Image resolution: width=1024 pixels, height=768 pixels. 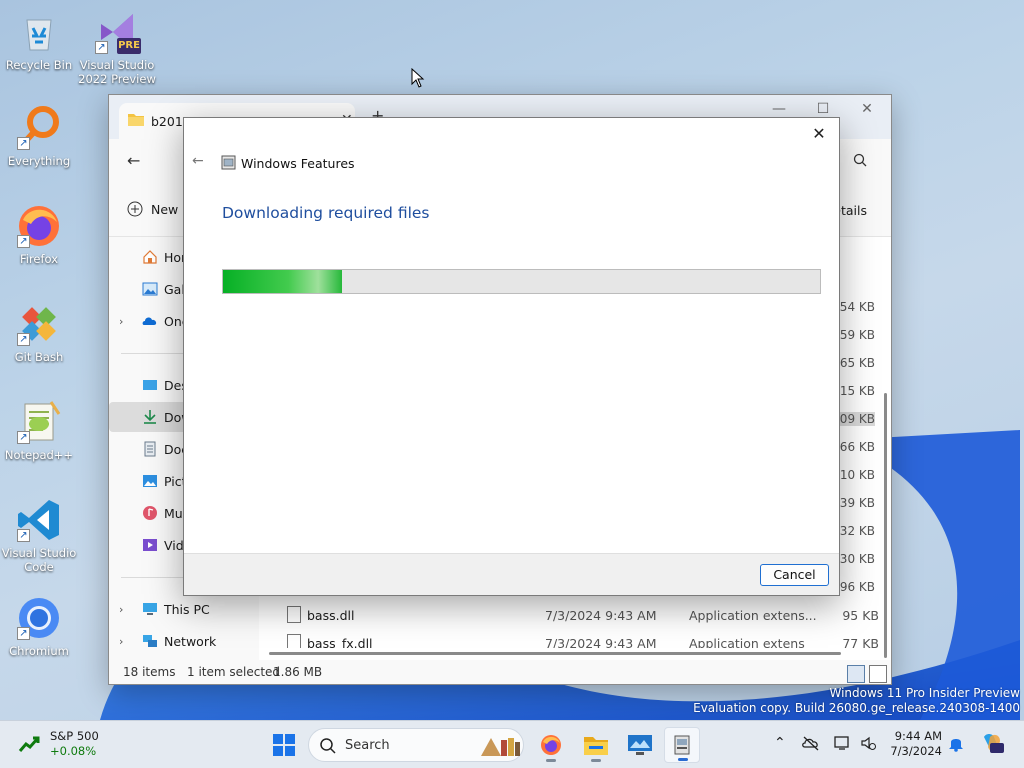 I want to click on pictures-icon, so click(x=150, y=481).